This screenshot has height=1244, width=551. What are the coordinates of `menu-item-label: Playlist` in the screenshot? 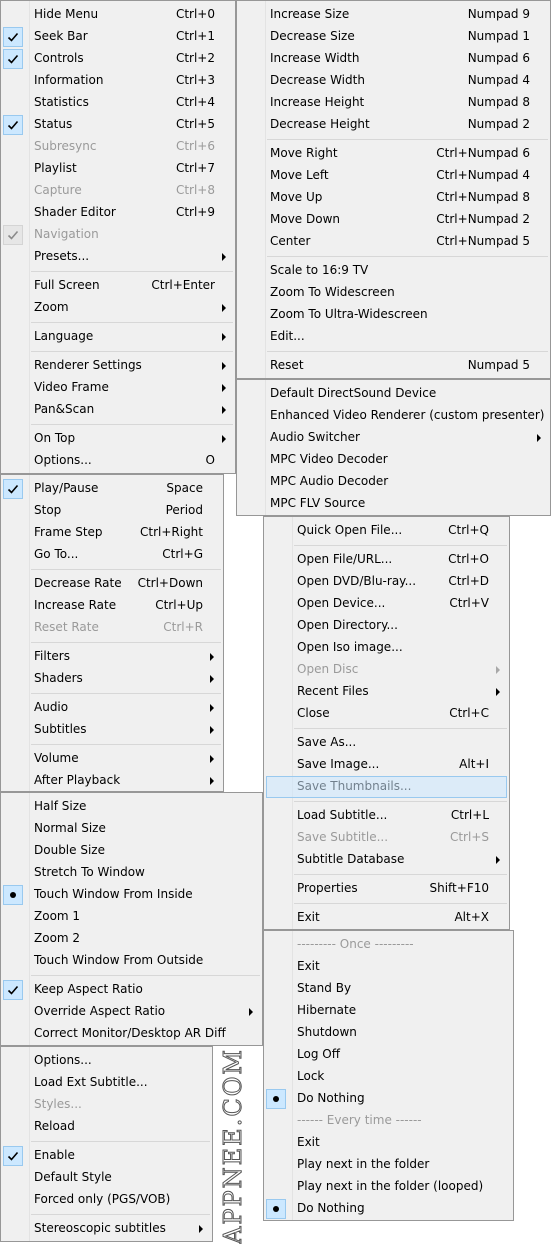 It's located at (55, 168).